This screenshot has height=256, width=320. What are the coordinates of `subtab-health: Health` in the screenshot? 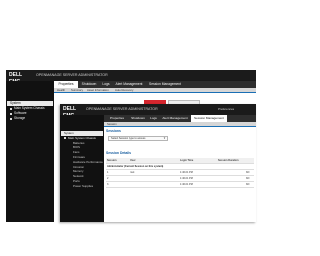 It's located at (63, 90).